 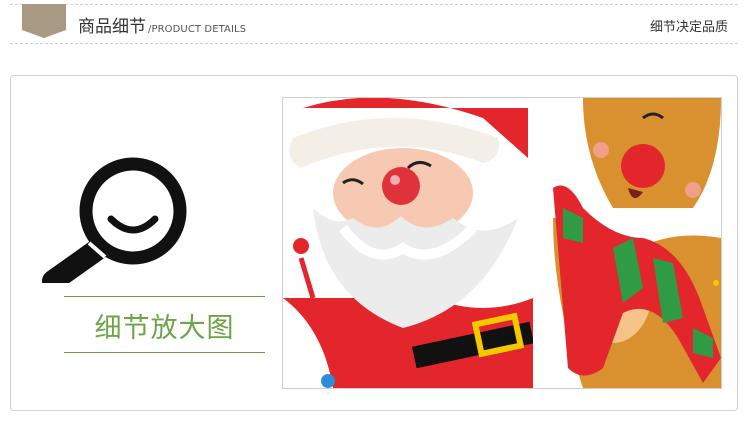 I want to click on zoom-label: 细节放大图, so click(x=164, y=328).